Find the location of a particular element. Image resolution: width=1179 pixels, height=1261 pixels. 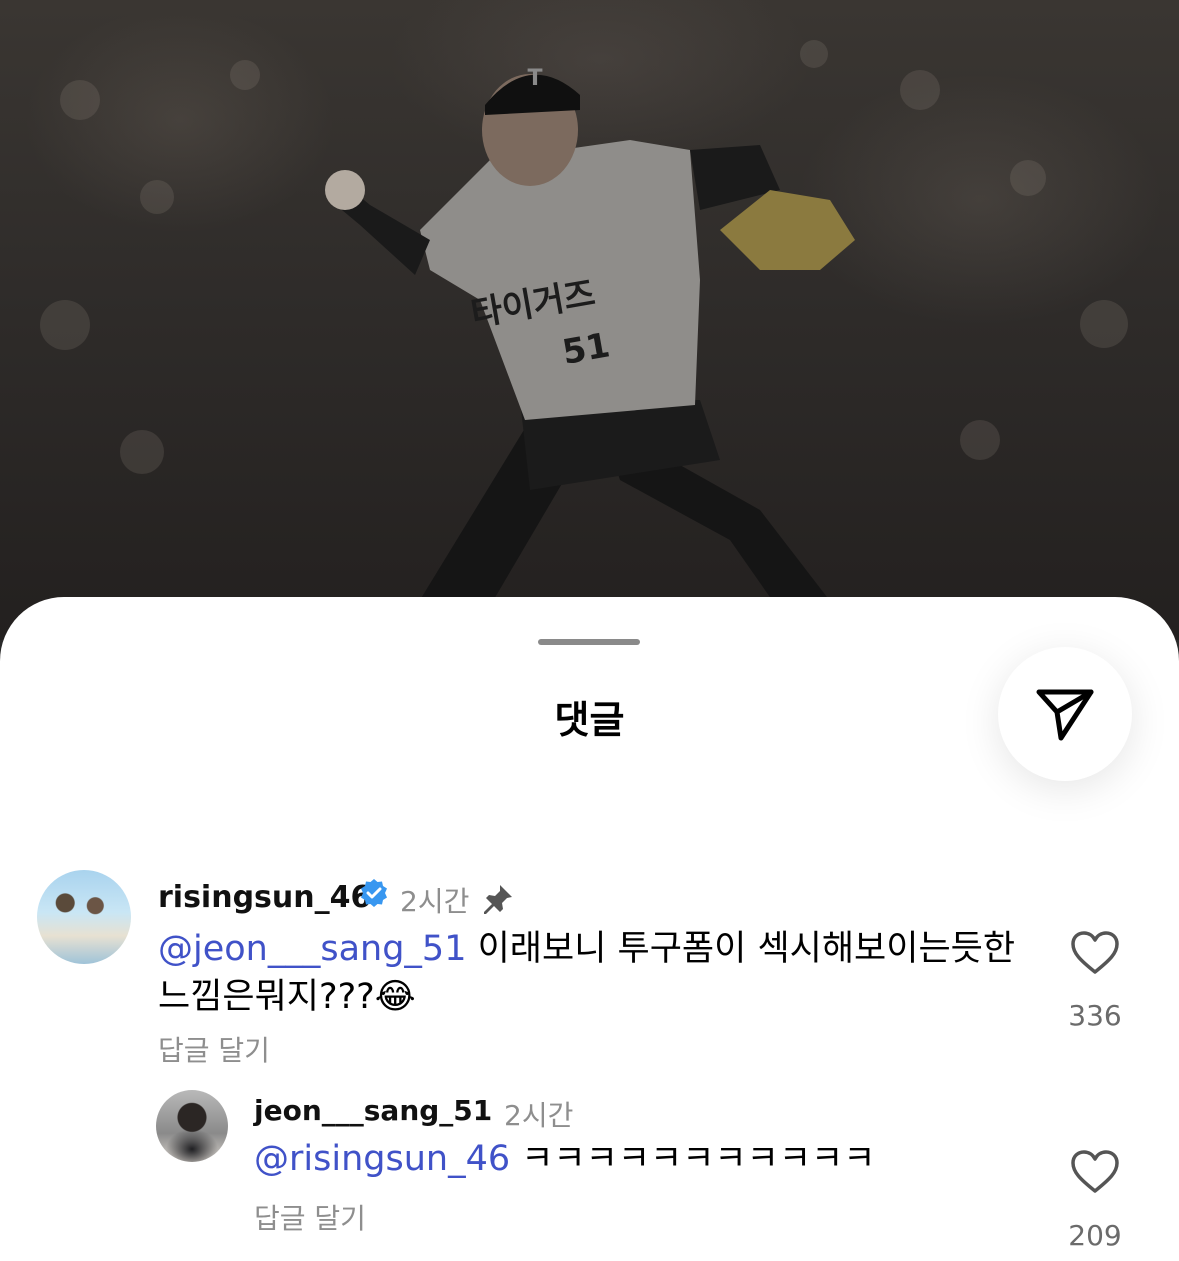

jersey-number: 51 is located at coordinates (586, 349).